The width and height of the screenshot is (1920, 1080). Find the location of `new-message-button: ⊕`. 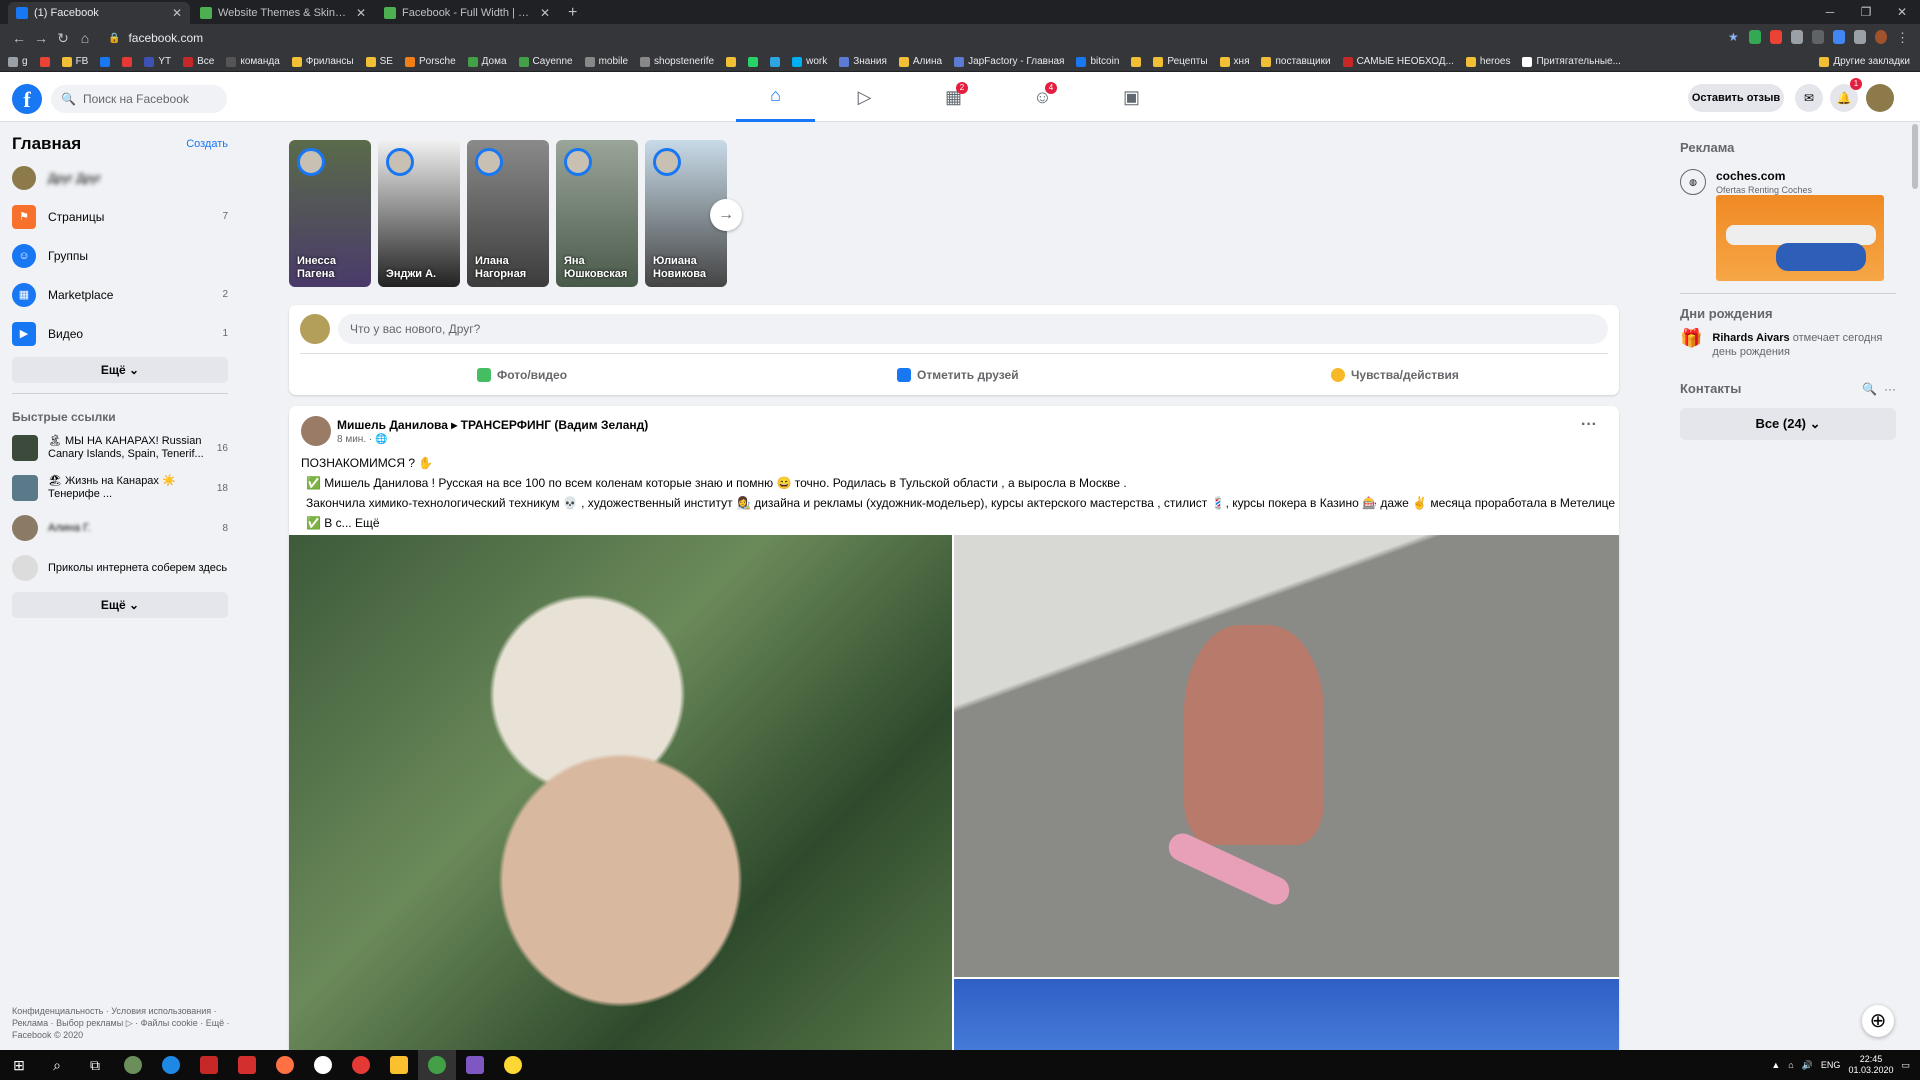

new-message-button: ⊕ is located at coordinates (1878, 1021).